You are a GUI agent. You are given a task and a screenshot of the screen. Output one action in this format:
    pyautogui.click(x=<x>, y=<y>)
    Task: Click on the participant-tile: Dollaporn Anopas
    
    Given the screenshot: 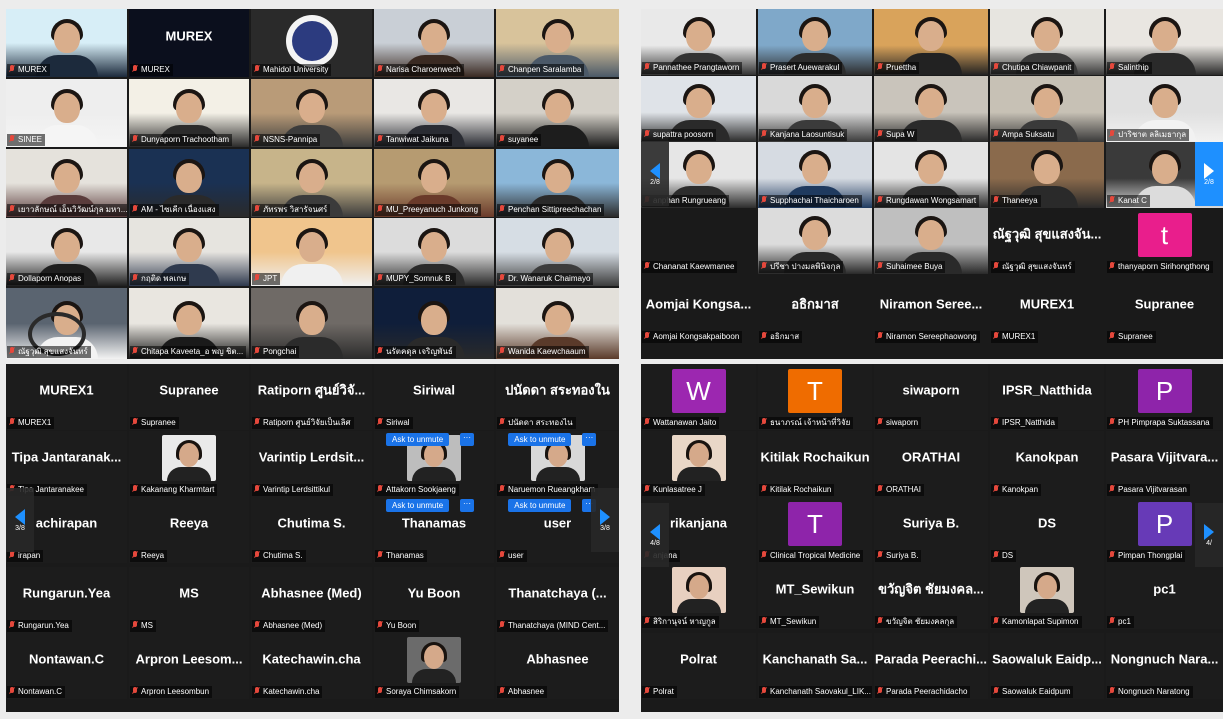 What is the action you would take?
    pyautogui.click(x=66, y=252)
    